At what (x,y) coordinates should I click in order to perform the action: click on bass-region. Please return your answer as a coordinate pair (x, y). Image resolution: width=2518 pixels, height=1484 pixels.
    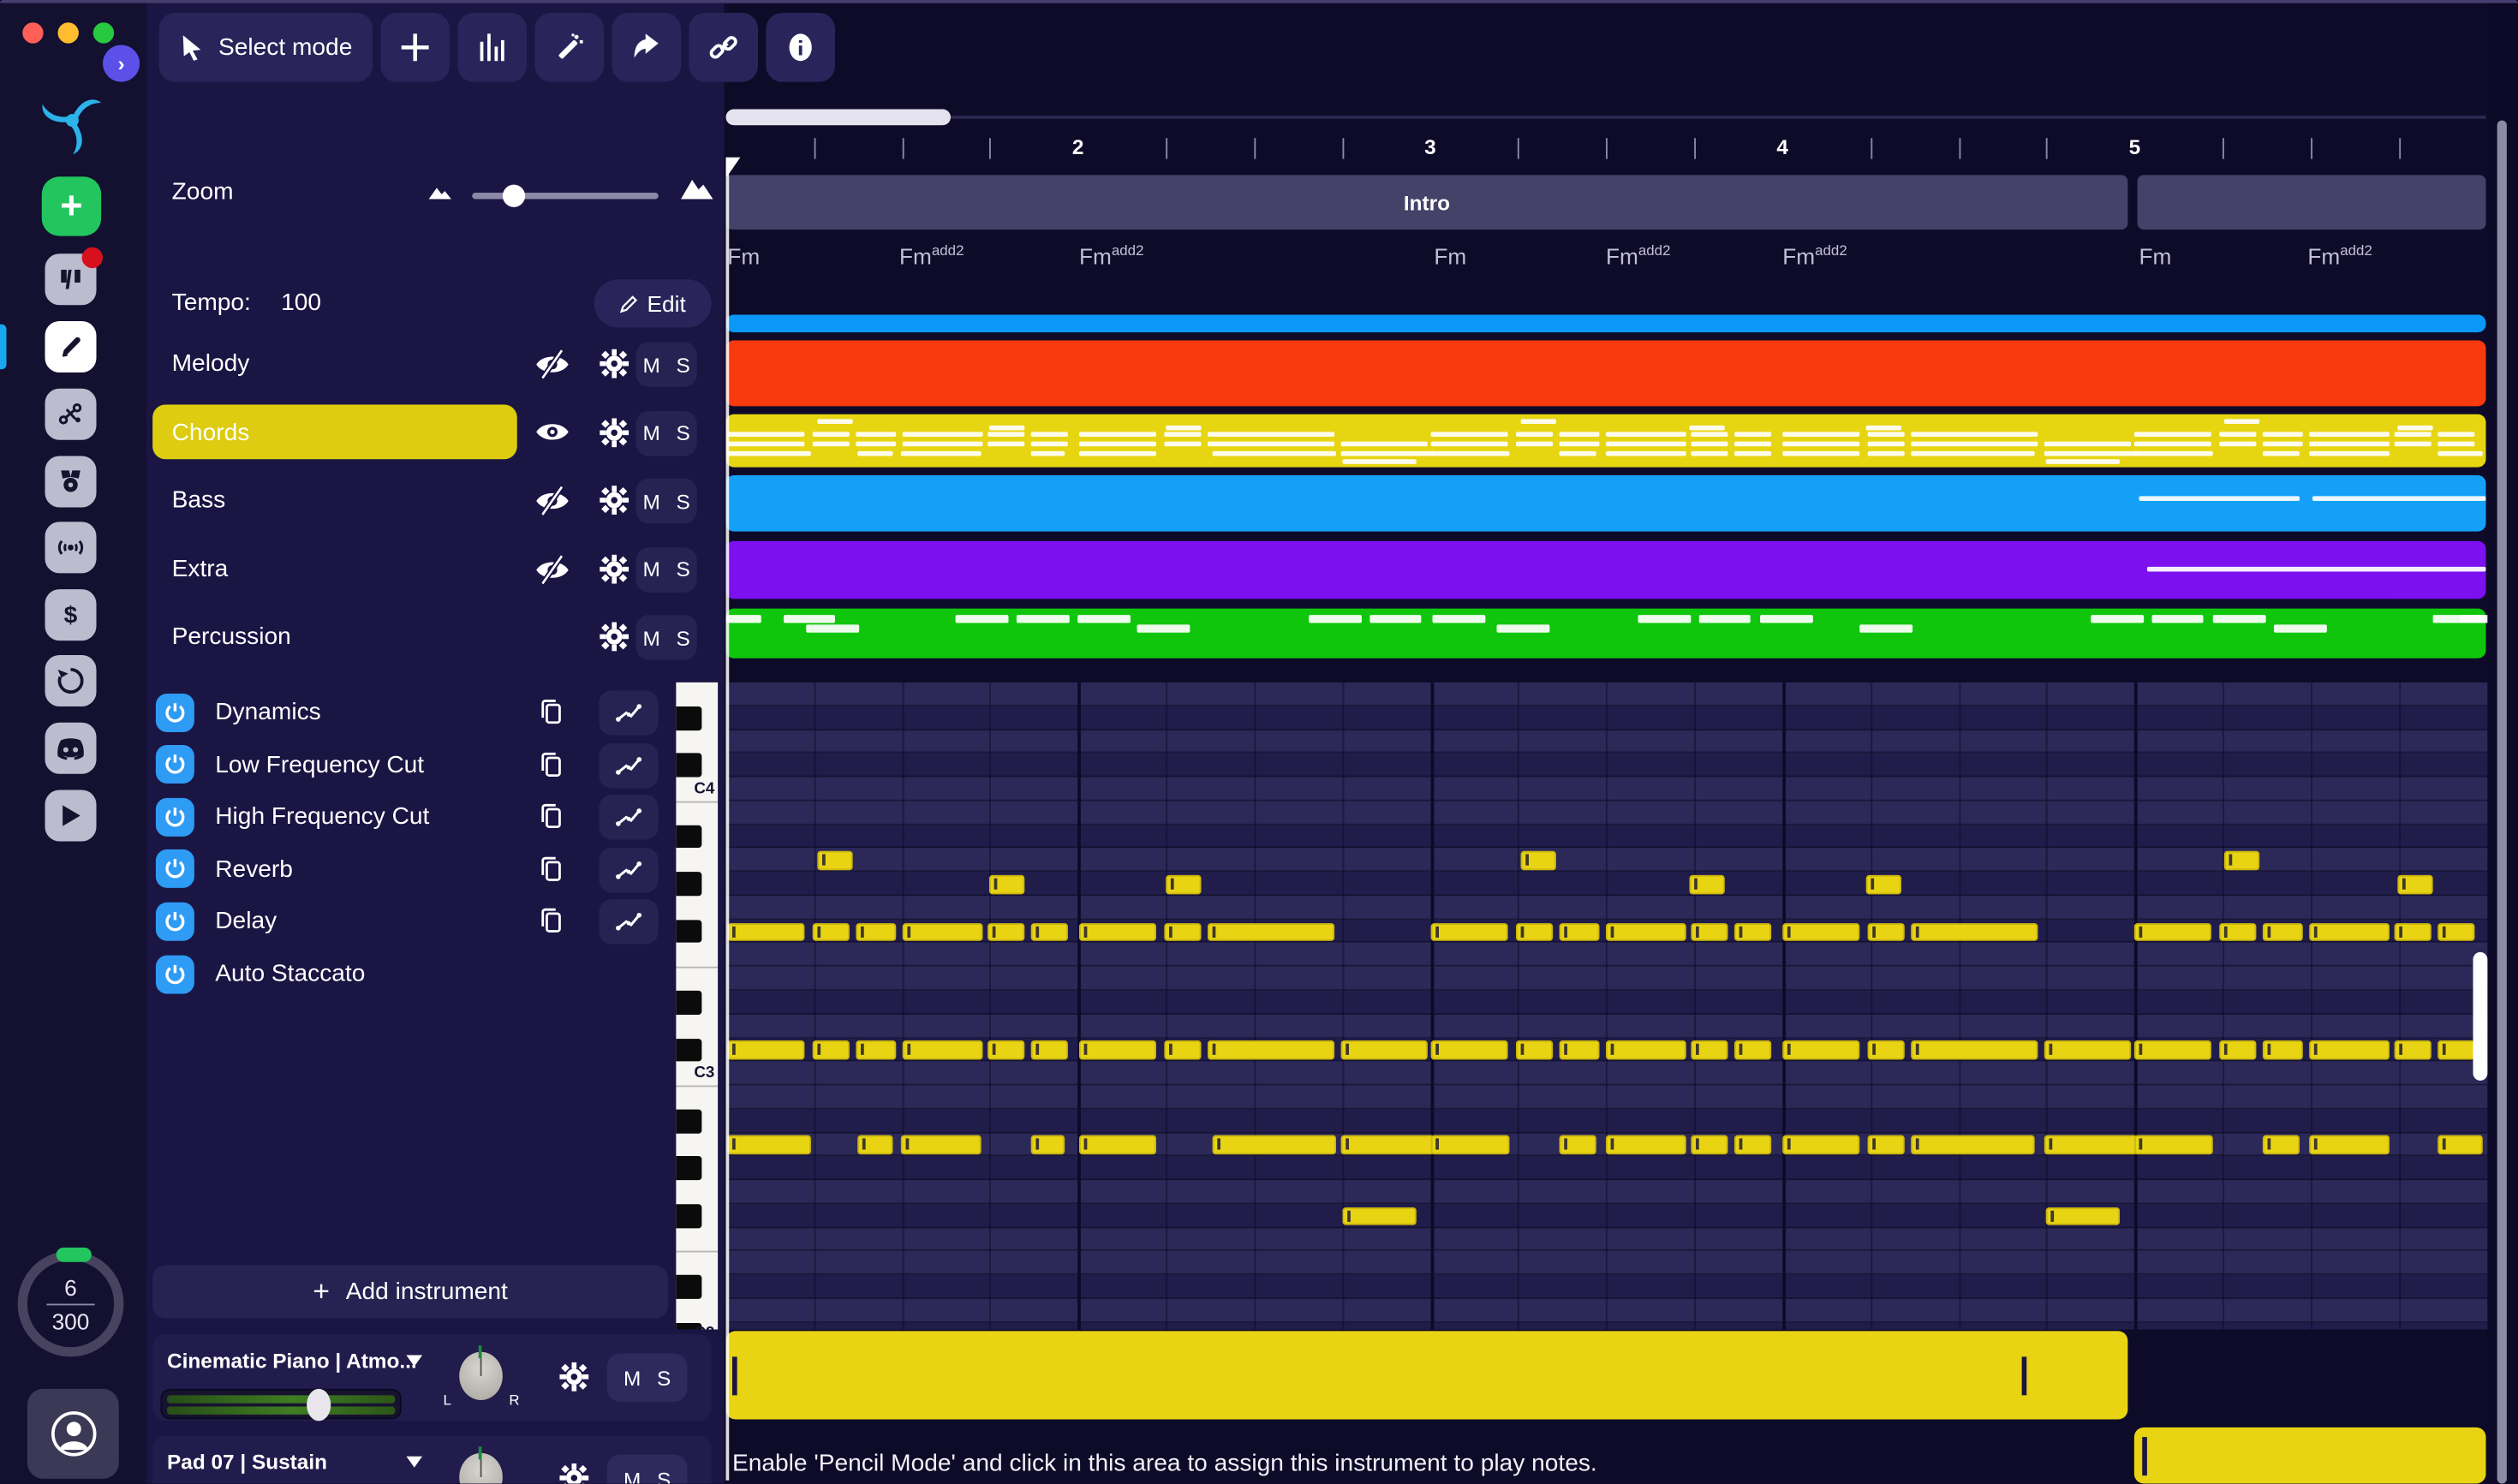
    Looking at the image, I should click on (1605, 504).